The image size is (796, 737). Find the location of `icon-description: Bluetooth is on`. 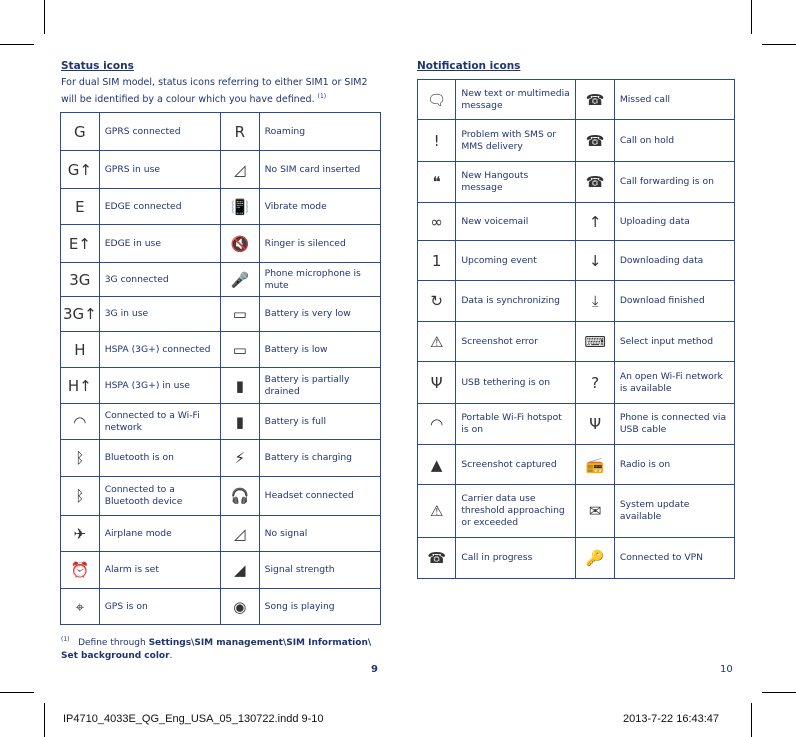

icon-description: Bluetooth is on is located at coordinates (159, 458).